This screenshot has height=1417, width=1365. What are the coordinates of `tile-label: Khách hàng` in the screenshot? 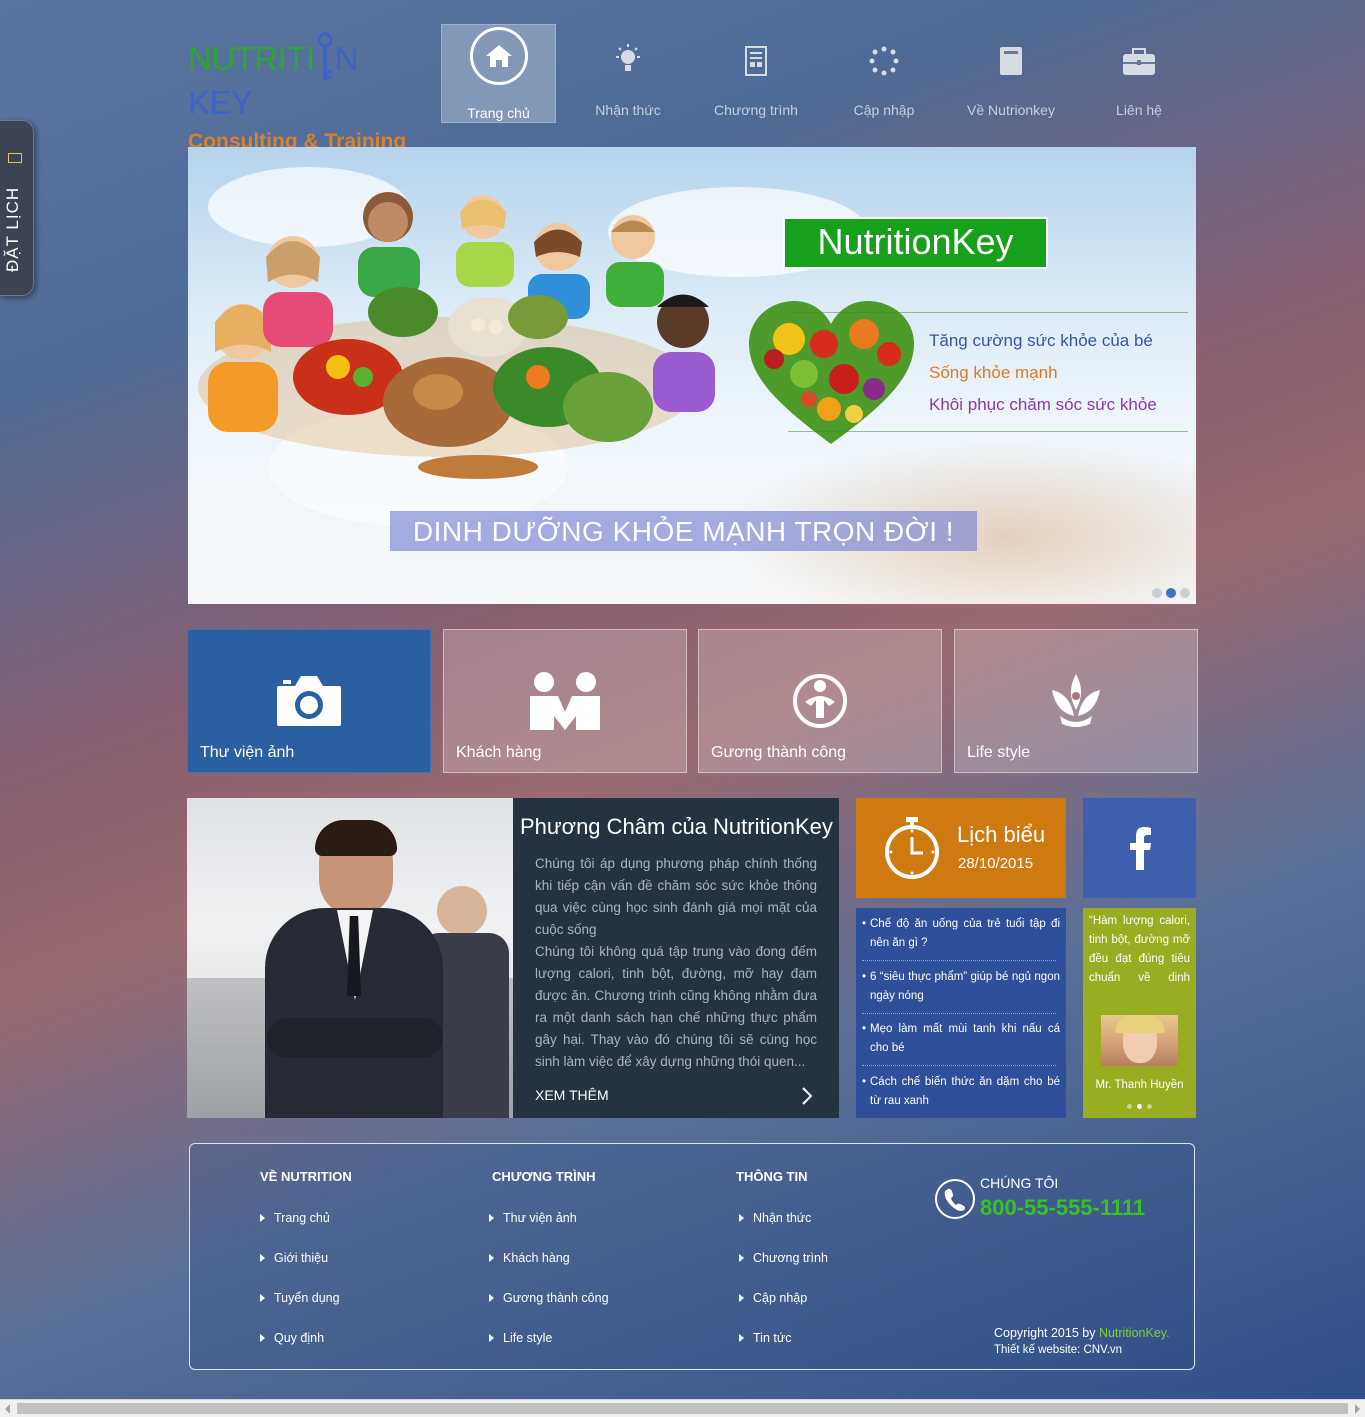 It's located at (499, 752).